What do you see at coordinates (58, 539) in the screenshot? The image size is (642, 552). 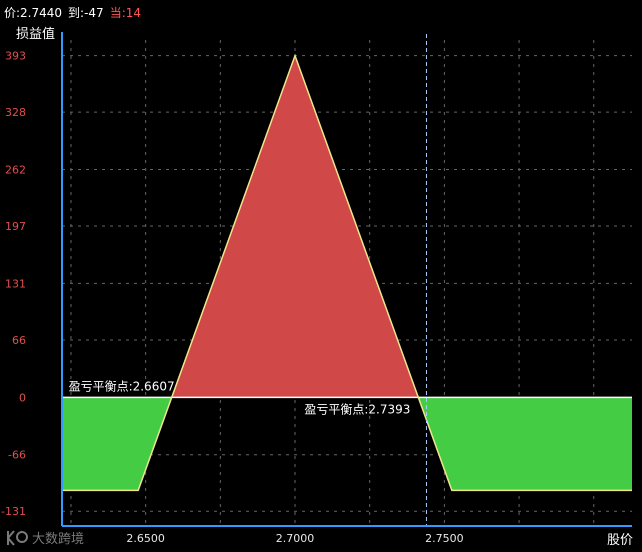 I see `watermark-text: 大数跨境` at bounding box center [58, 539].